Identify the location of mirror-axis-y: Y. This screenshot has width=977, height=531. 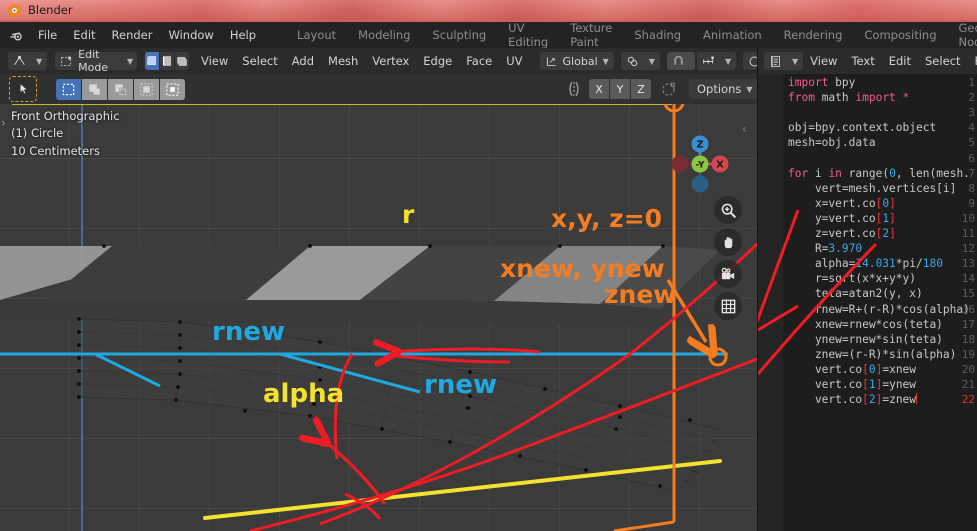
(620, 89).